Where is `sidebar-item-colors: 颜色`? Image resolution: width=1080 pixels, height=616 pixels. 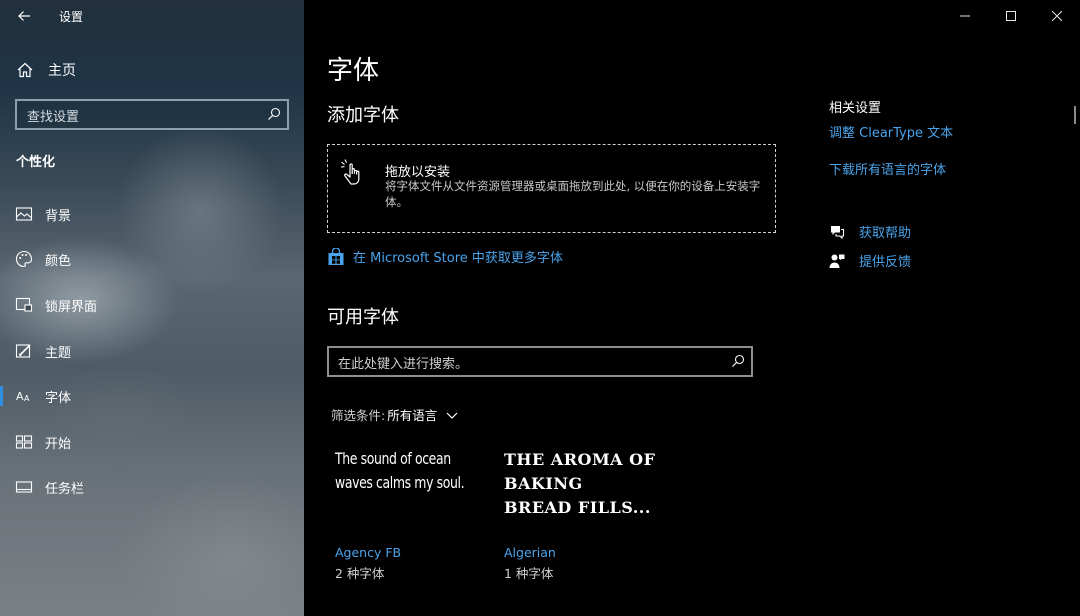 sidebar-item-colors: 颜色 is located at coordinates (152, 259).